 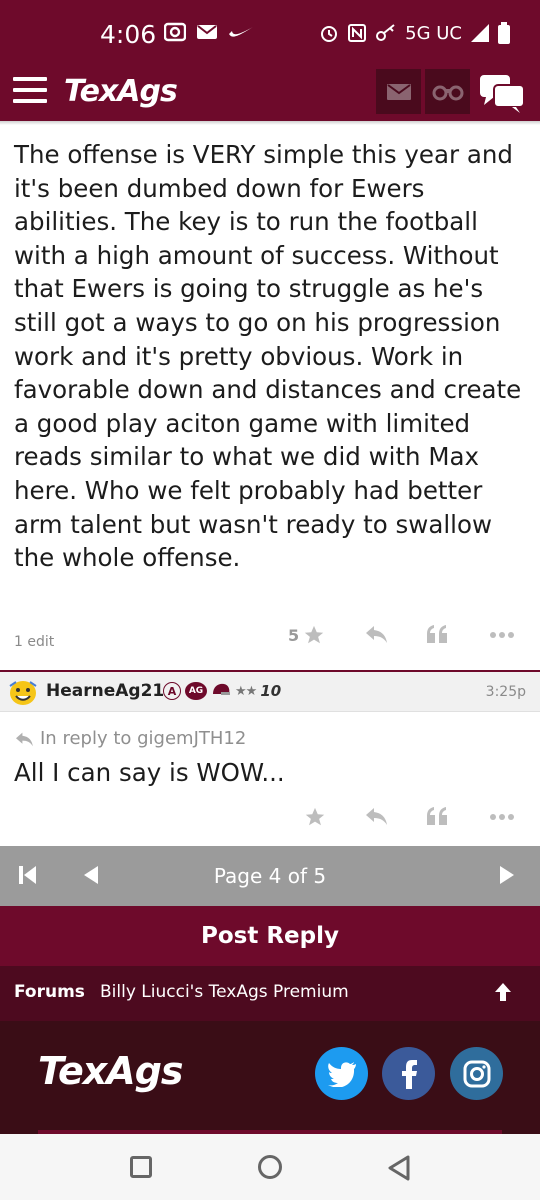 What do you see at coordinates (23, 692) in the screenshot?
I see `avatar` at bounding box center [23, 692].